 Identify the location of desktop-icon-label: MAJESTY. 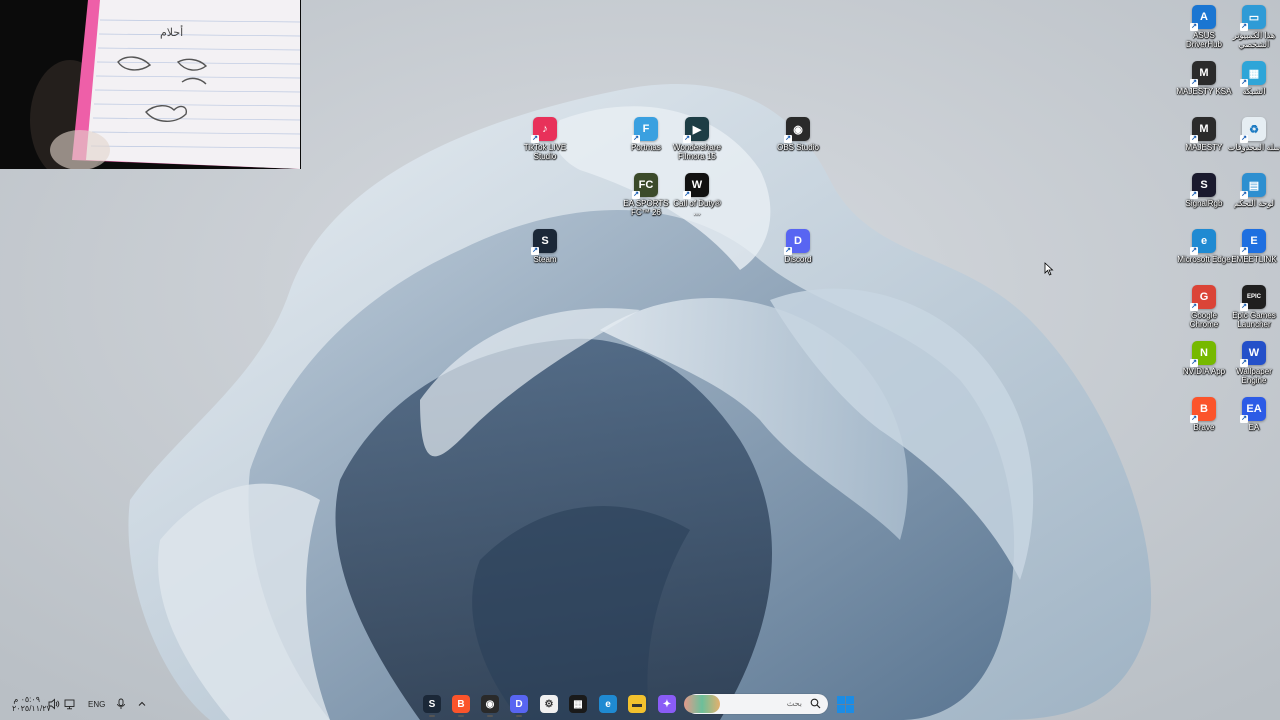
(1204, 147).